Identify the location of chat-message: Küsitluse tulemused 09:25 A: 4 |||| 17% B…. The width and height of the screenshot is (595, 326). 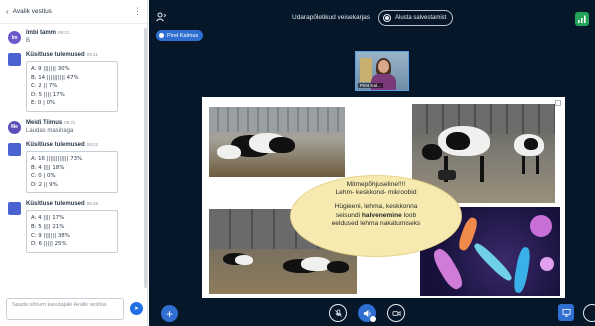
(72, 226).